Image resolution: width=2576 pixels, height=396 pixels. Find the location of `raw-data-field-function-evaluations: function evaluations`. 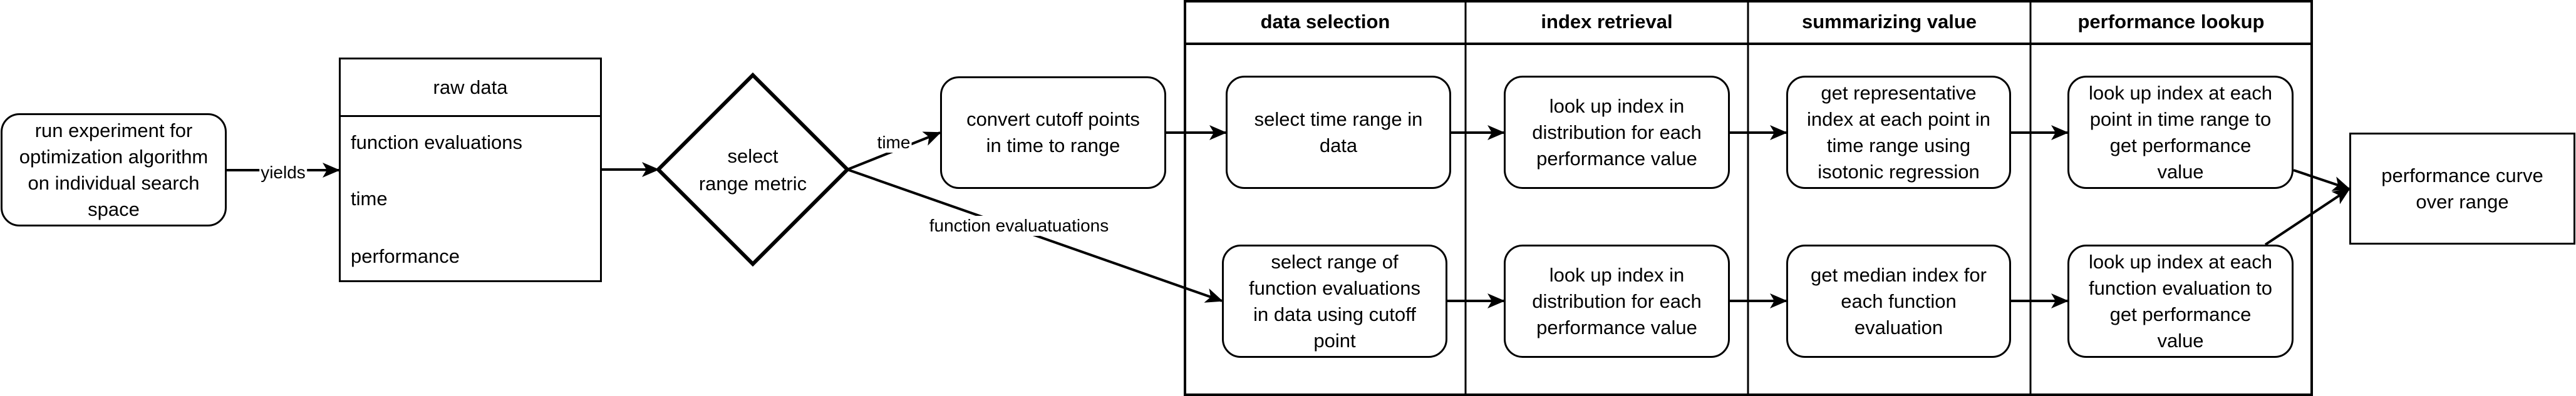

raw-data-field-function-evaluations: function evaluations is located at coordinates (437, 142).